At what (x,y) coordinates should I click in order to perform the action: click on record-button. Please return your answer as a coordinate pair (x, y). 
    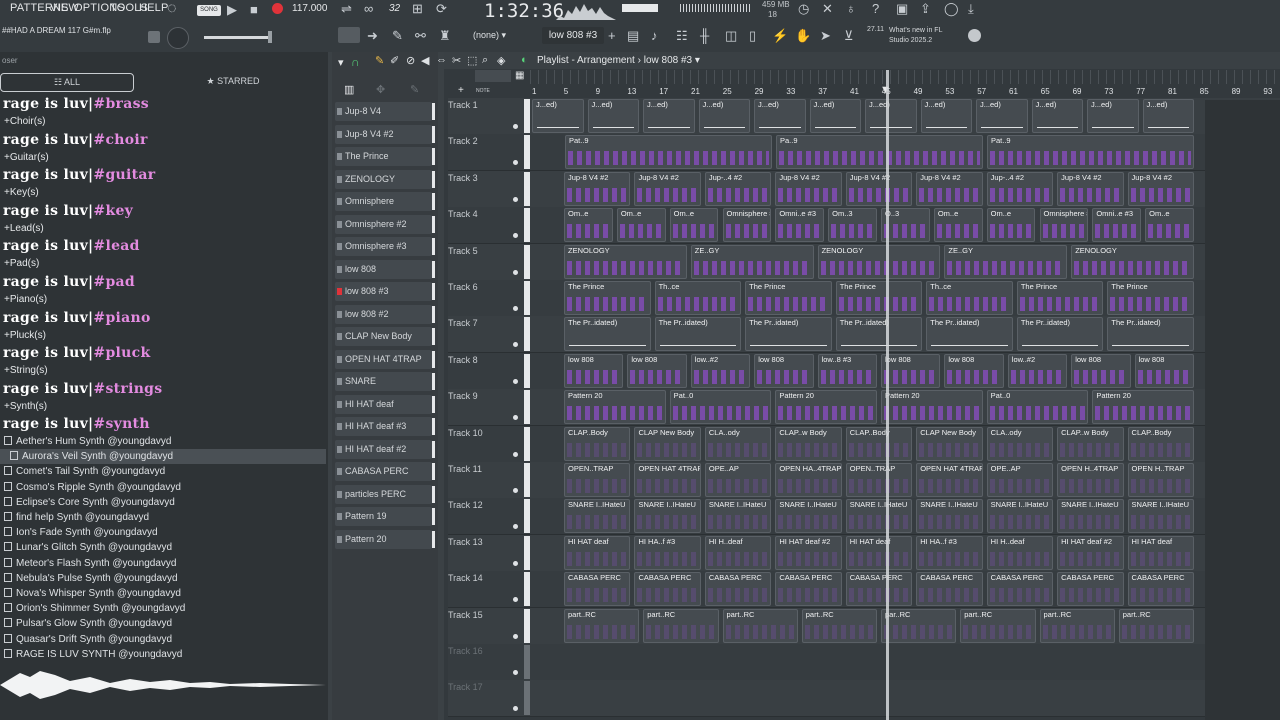
    Looking at the image, I should click on (277, 8).